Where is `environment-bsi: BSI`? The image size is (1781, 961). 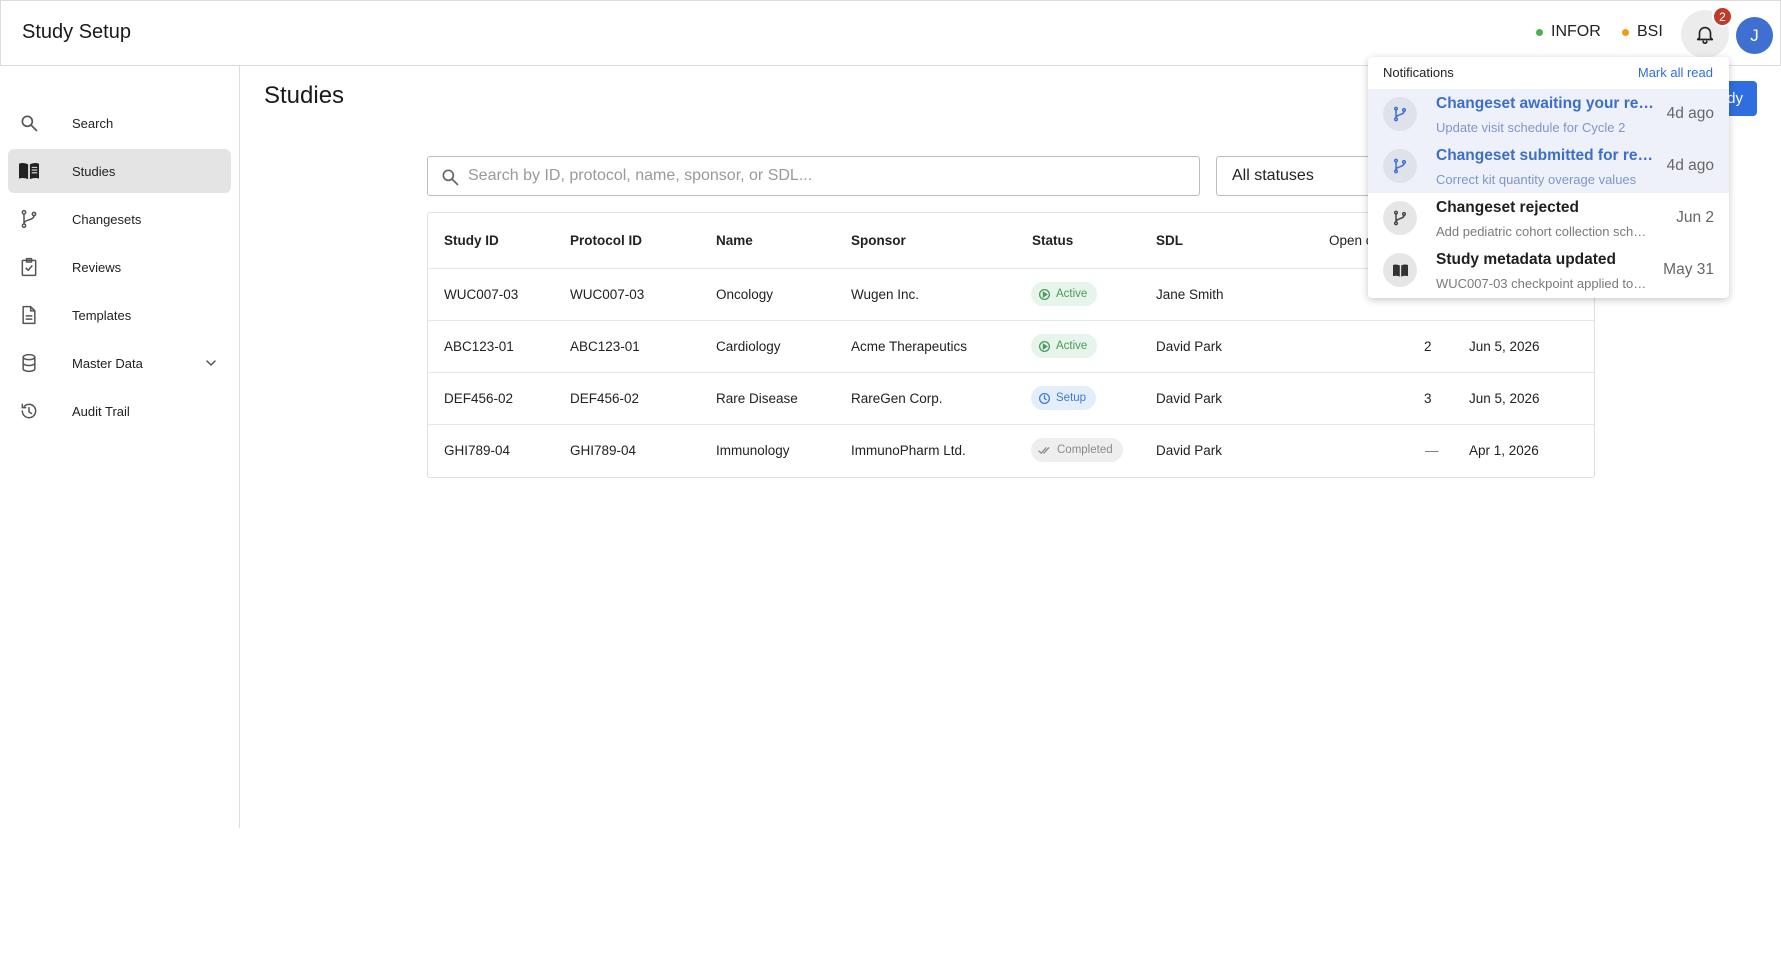
environment-bsi: BSI is located at coordinates (1642, 32).